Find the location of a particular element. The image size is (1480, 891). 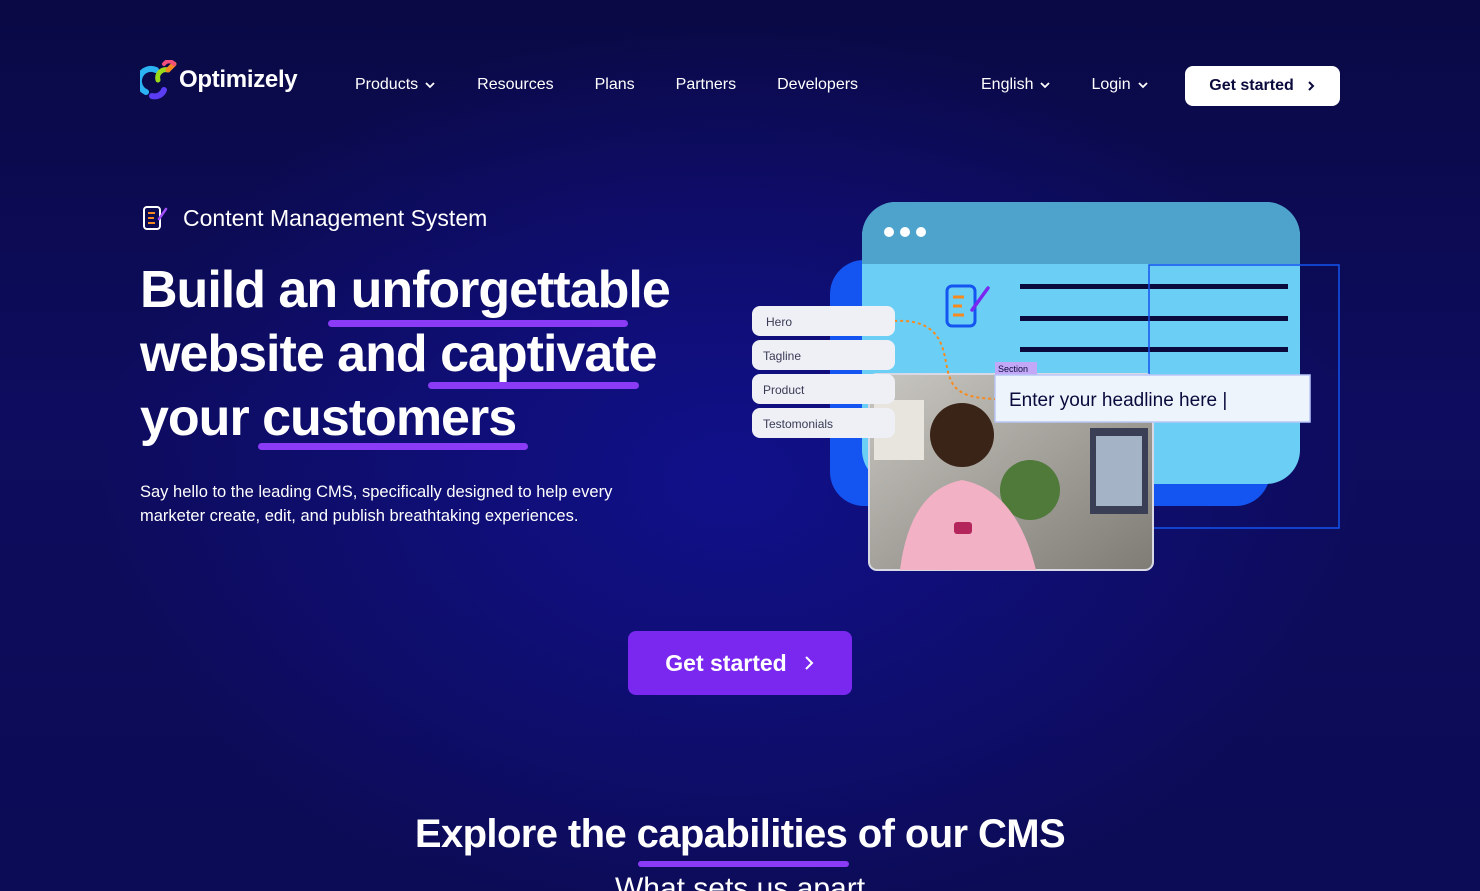

hero-get-started-button: Get started is located at coordinates (740, 663).